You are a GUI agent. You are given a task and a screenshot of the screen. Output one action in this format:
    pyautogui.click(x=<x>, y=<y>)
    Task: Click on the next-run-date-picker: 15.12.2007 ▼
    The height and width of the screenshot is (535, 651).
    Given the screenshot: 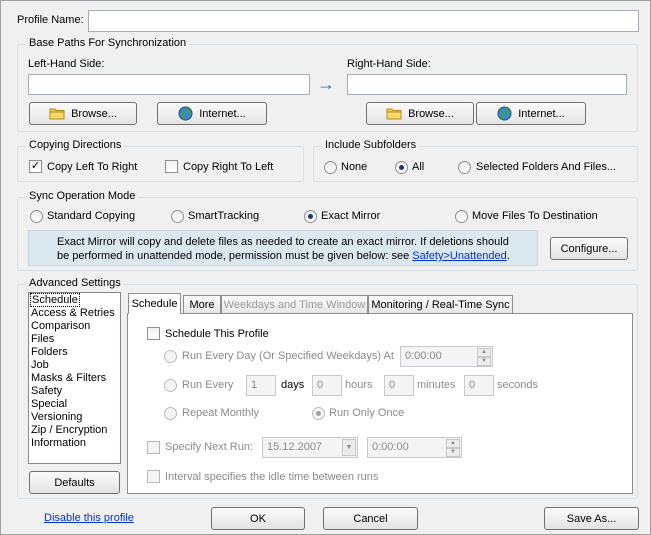 What is the action you would take?
    pyautogui.click(x=310, y=447)
    